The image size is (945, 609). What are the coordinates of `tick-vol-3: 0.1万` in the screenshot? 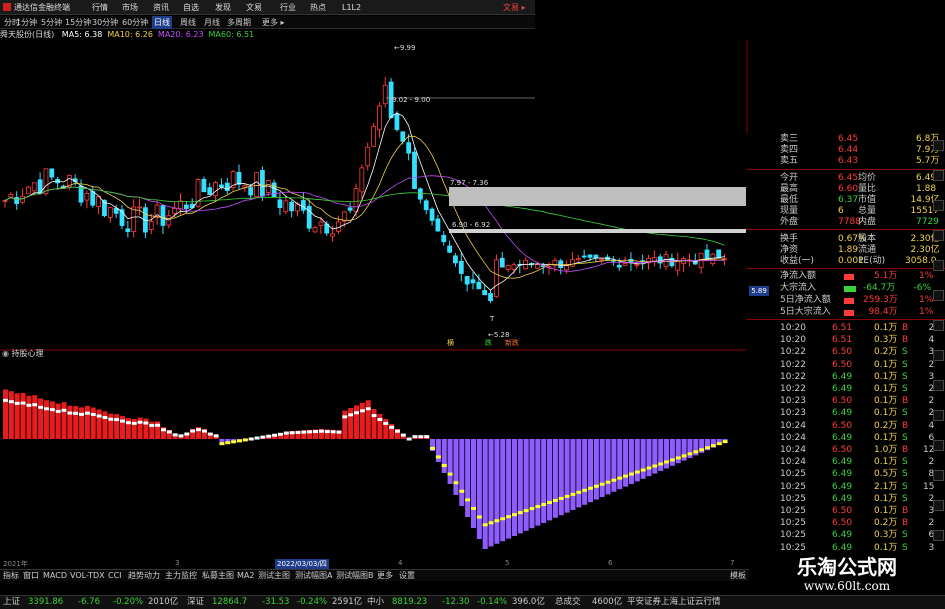 It's located at (886, 364).